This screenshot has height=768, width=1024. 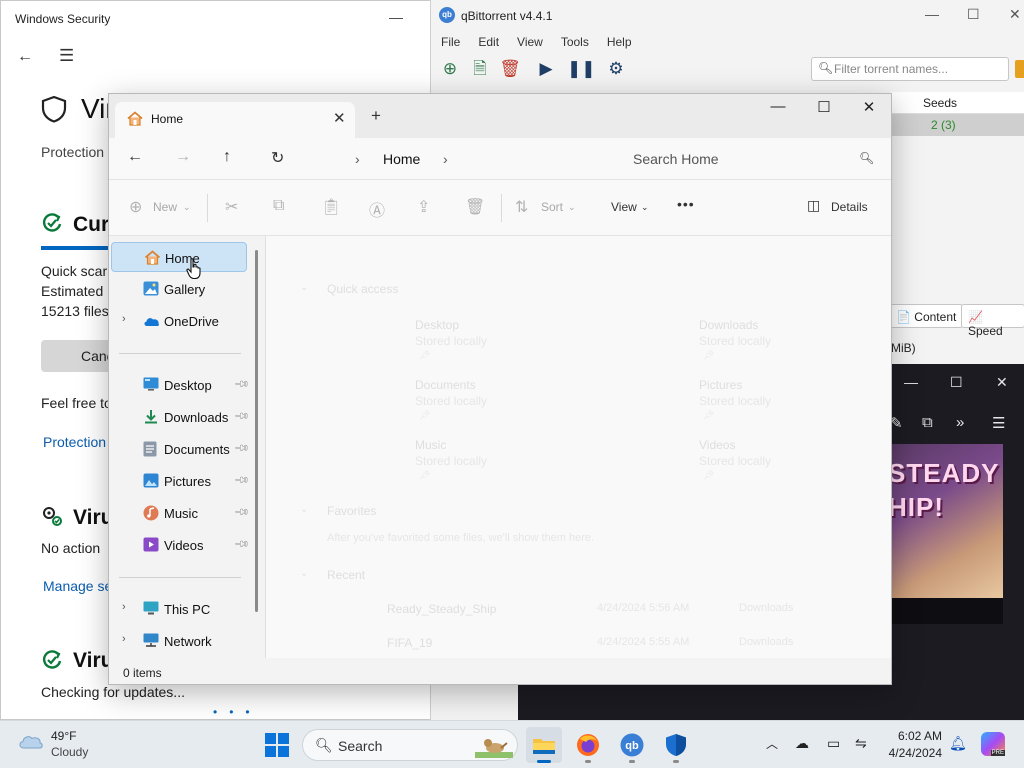 I want to click on taskbar-search-box: 🔍︎ Search, so click(x=410, y=745).